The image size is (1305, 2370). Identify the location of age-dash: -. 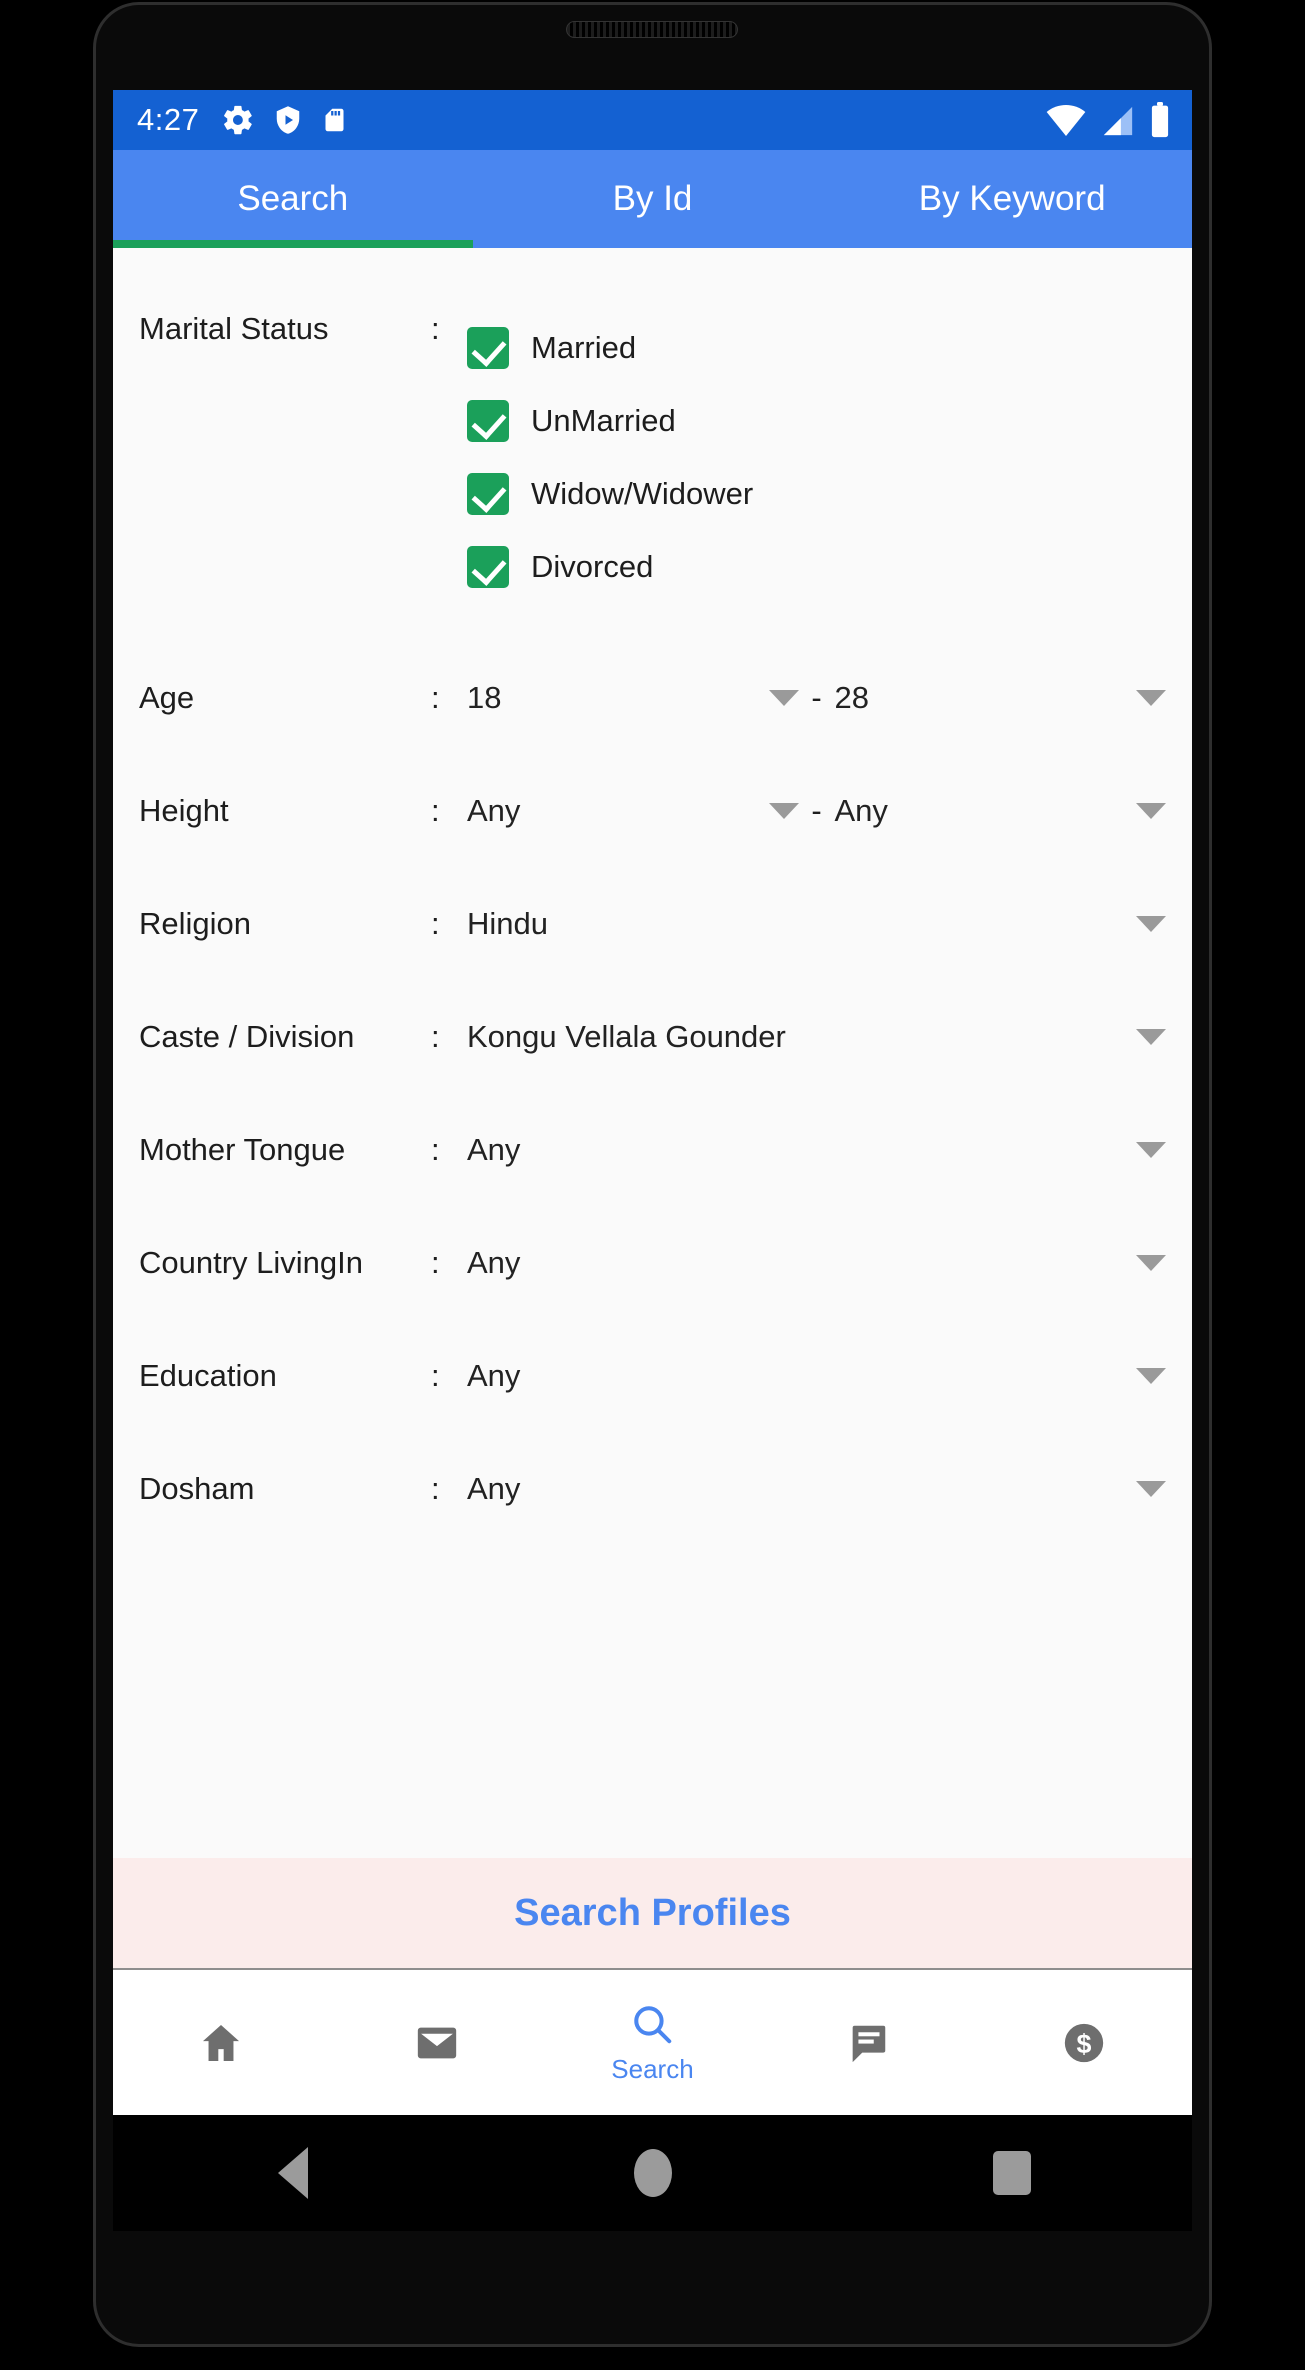
(816, 697).